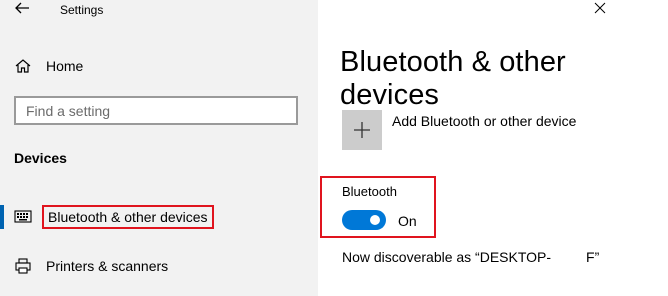  What do you see at coordinates (369, 191) in the screenshot?
I see `bluetooth-heading: Bluetooth` at bounding box center [369, 191].